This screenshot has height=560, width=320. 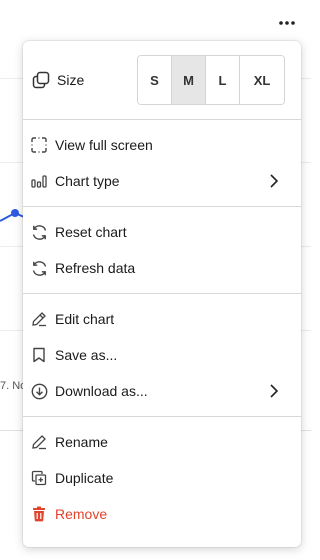 What do you see at coordinates (104, 145) in the screenshot?
I see `menu-item-label: View full screen` at bounding box center [104, 145].